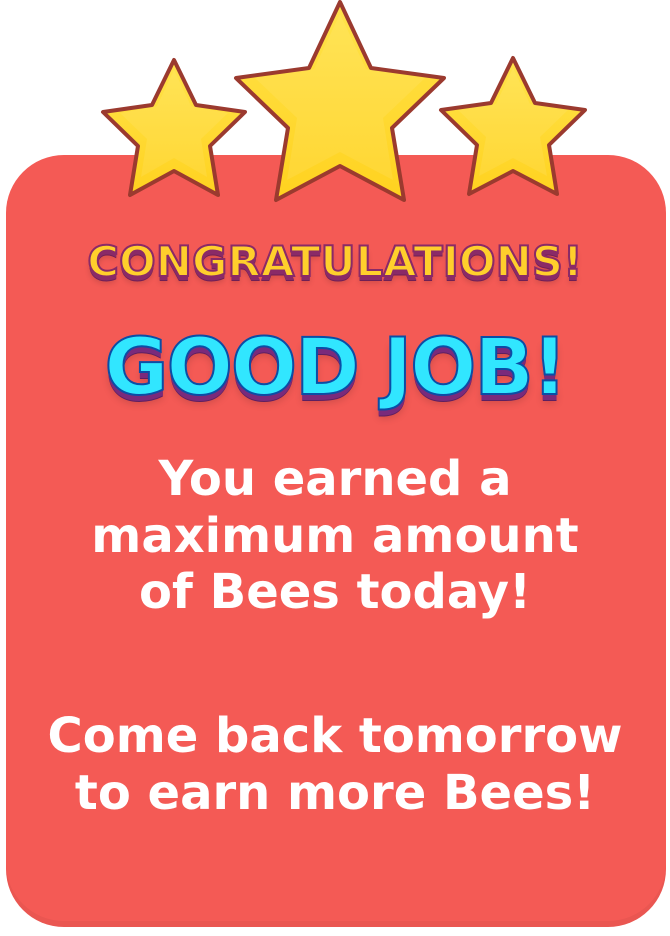 The height and width of the screenshot is (936, 670). What do you see at coordinates (174, 127) in the screenshot?
I see `star-icon-left` at bounding box center [174, 127].